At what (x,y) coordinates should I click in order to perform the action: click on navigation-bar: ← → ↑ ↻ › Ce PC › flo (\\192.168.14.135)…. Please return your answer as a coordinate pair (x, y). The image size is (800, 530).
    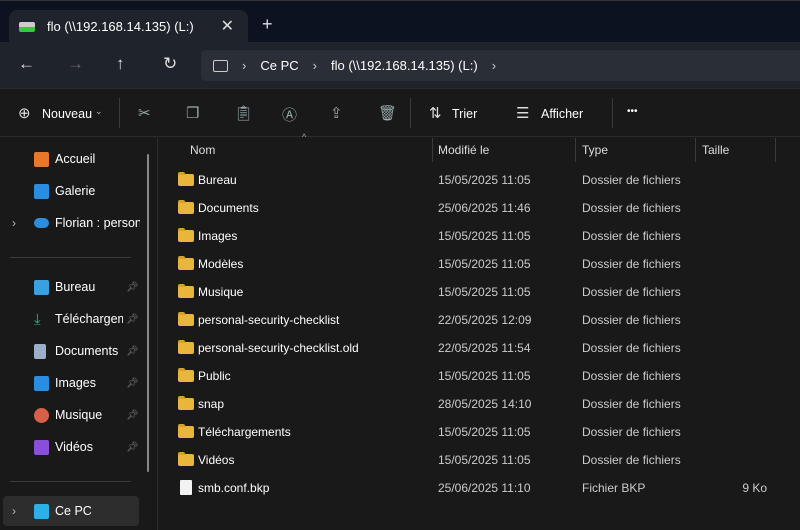
    Looking at the image, I should click on (400, 65).